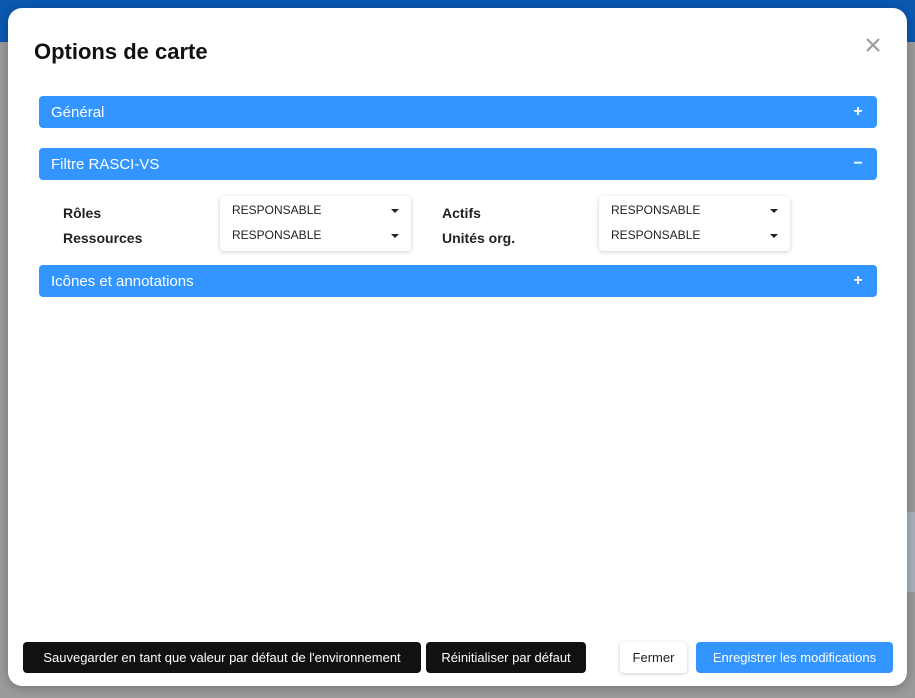 The width and height of the screenshot is (915, 698). What do you see at coordinates (656, 235) in the screenshot?
I see `unites-select-value: RESPONSABLE` at bounding box center [656, 235].